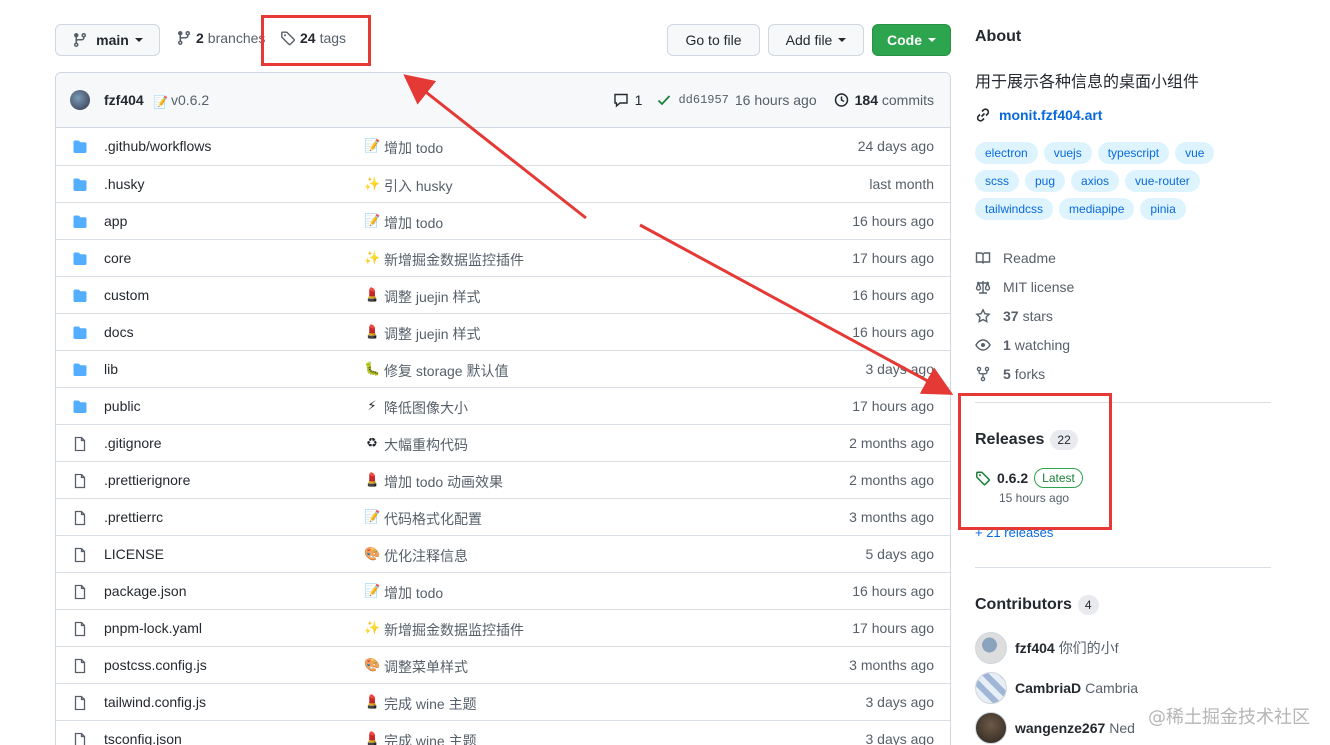 This screenshot has height=745, width=1330. I want to click on topic-tag: pinia, so click(1163, 209).